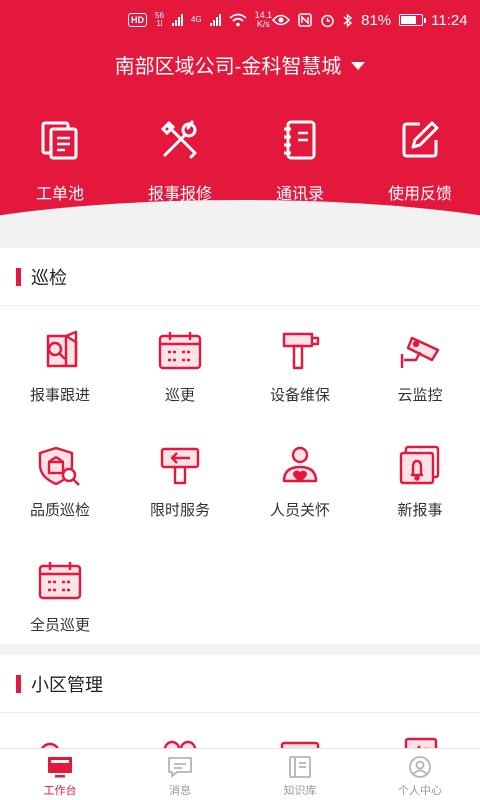 This screenshot has width=480, height=800. I want to click on battery-icon, so click(413, 20).